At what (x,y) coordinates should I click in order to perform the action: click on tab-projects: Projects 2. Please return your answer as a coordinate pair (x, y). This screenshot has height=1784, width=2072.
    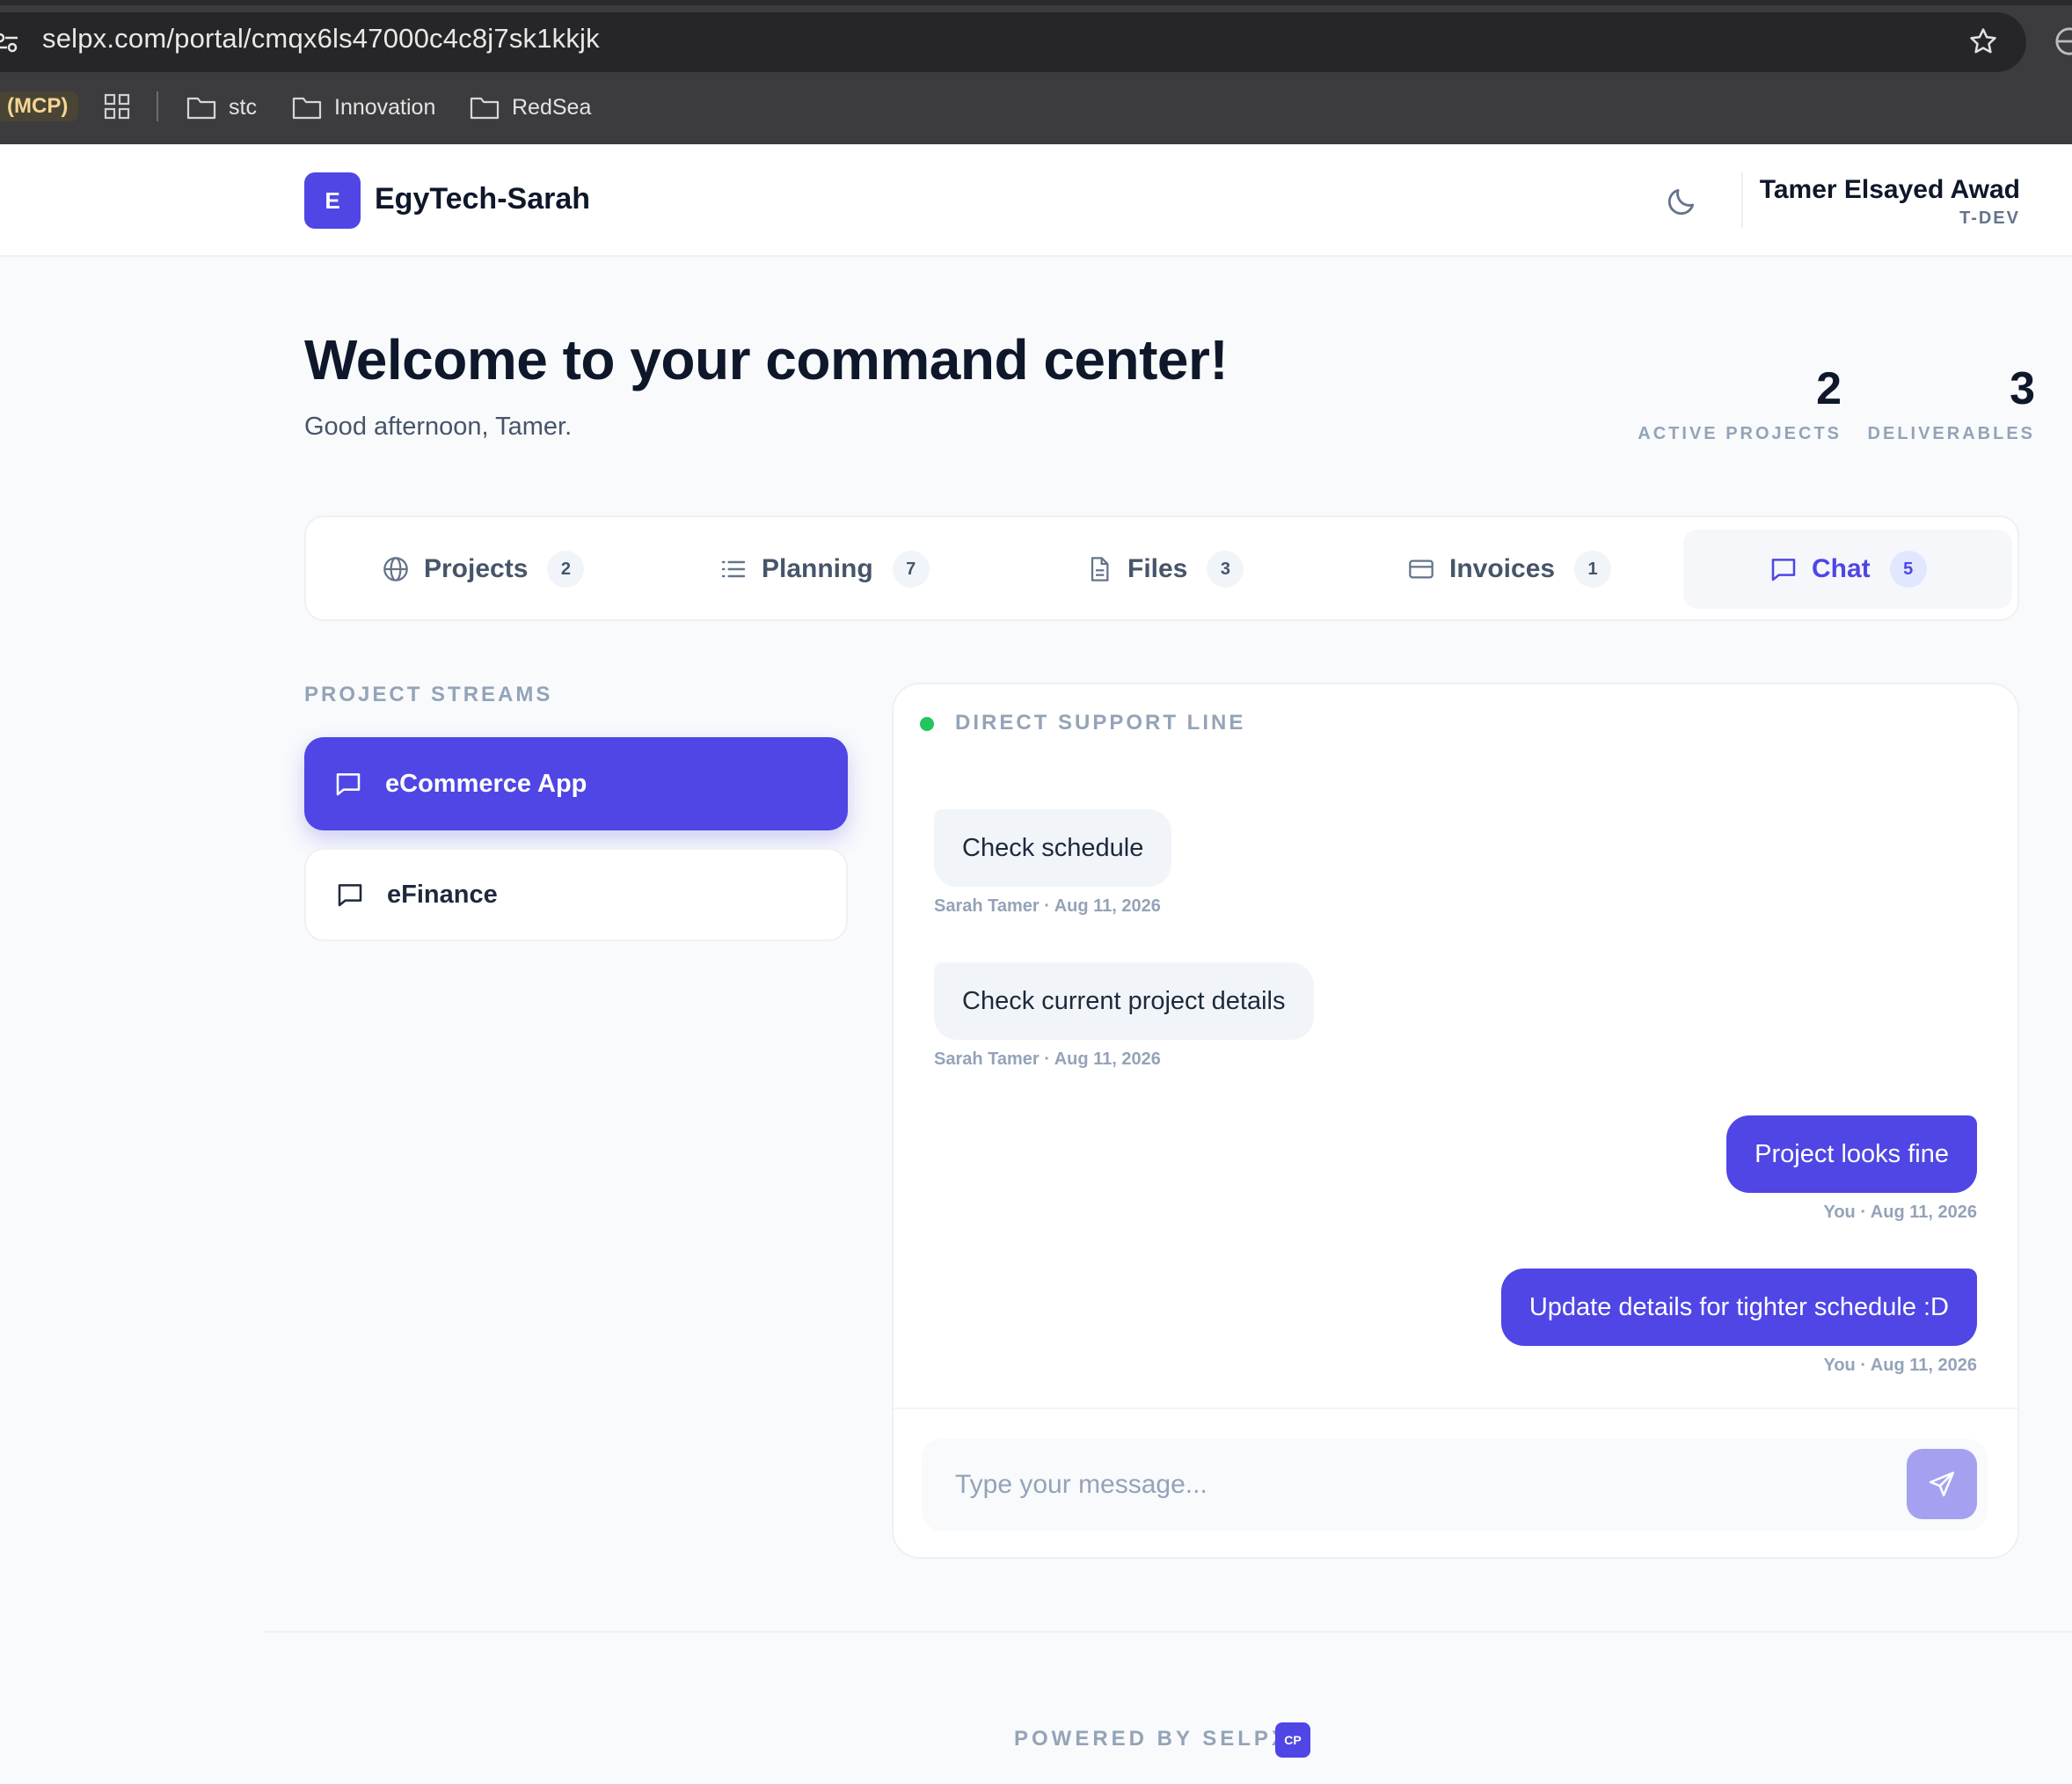
    Looking at the image, I should click on (483, 569).